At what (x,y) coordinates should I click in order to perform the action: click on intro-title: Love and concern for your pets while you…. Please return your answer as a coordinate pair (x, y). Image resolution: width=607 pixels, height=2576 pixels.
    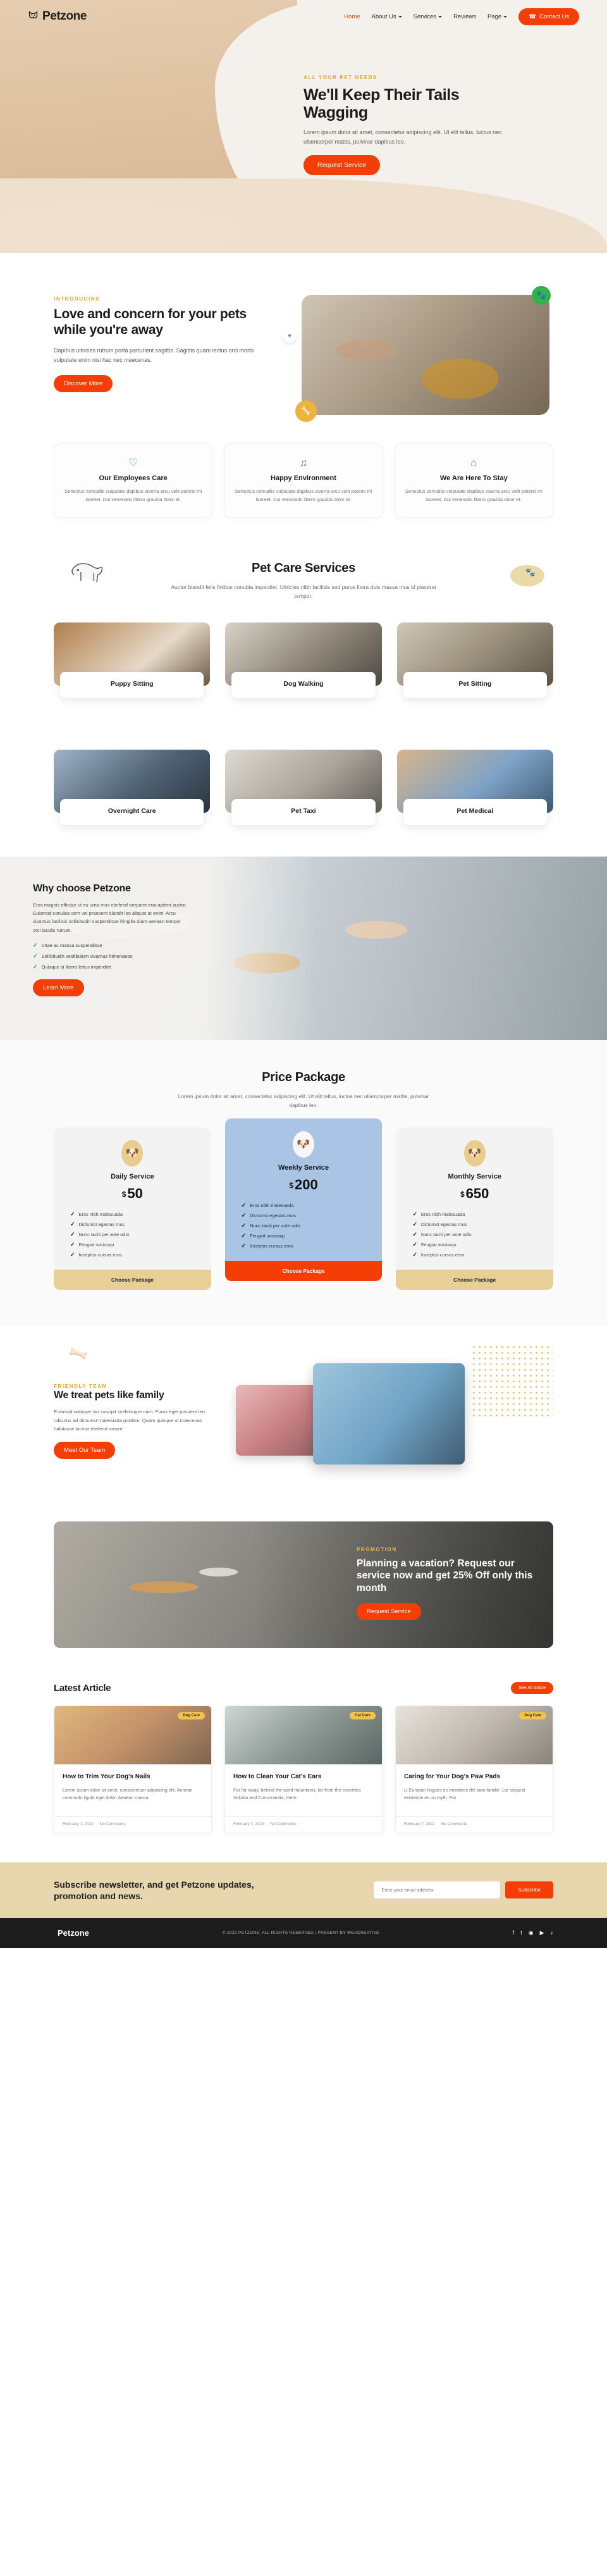
    Looking at the image, I should click on (150, 322).